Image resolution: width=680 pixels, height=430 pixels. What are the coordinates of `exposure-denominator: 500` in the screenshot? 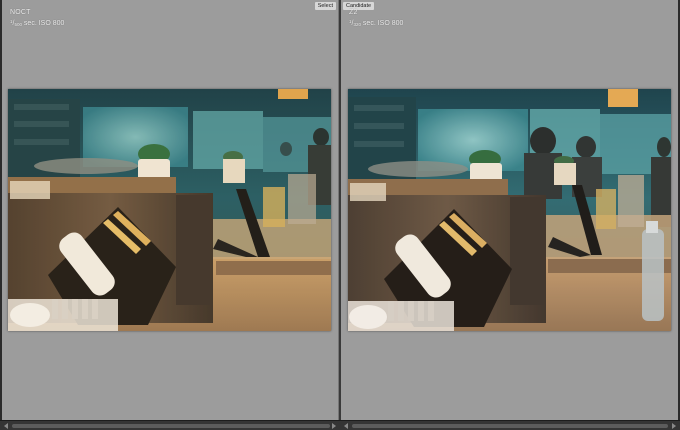 It's located at (18, 24).